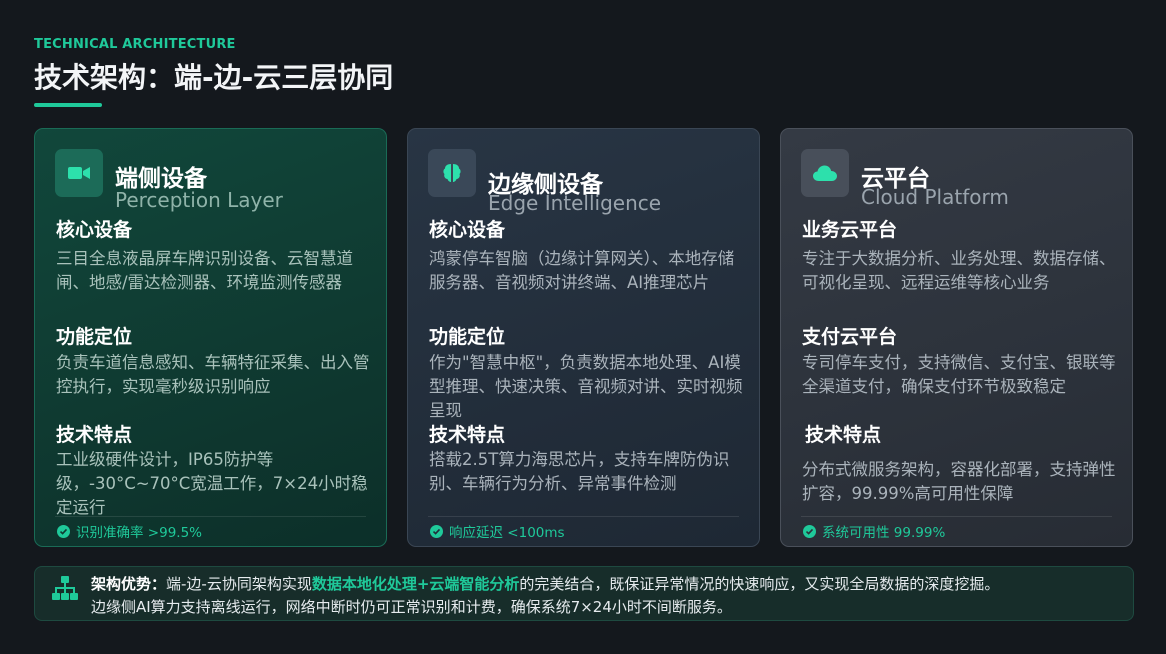  Describe the element at coordinates (575, 203) in the screenshot. I see `card-subtitle: Edge Intelligence` at that location.